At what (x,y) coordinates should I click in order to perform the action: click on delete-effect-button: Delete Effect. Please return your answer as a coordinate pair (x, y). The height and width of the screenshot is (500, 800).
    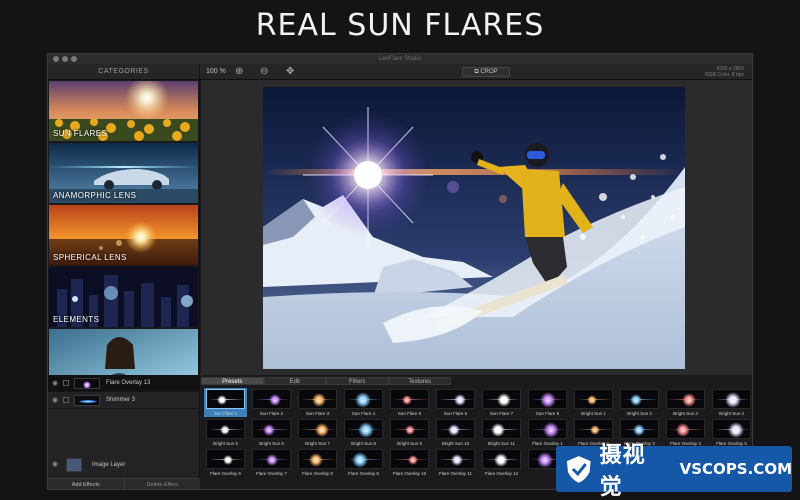
    Looking at the image, I should click on (161, 483).